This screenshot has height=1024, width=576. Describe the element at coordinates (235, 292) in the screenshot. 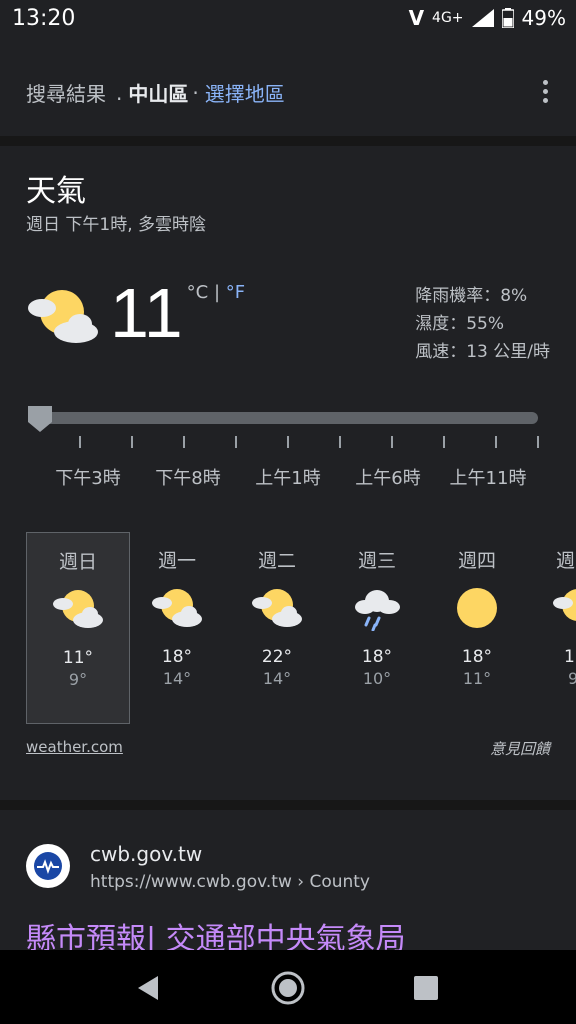

I see `fahrenheit-unit: °F` at that location.